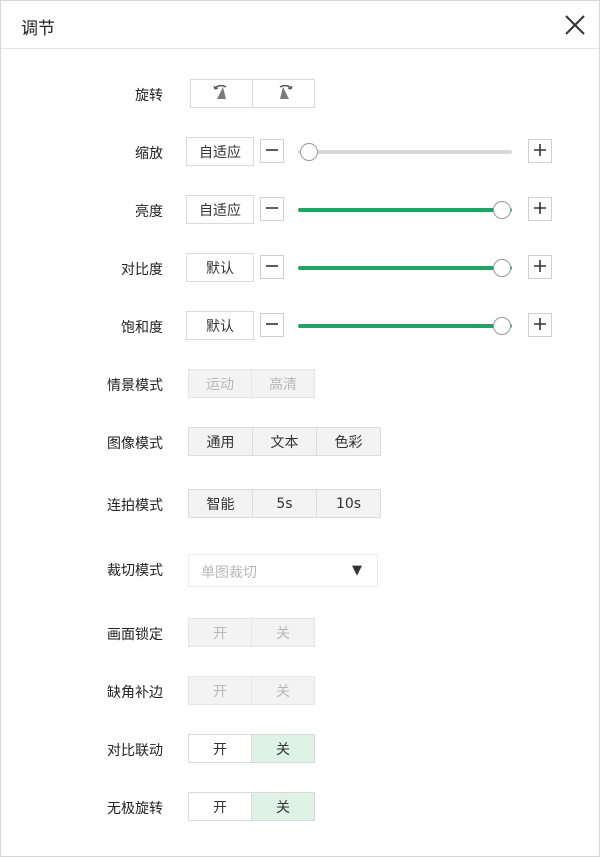 This screenshot has height=857, width=600. What do you see at coordinates (283, 570) in the screenshot?
I see `crop-mode-select: 单图裁切 ▼` at bounding box center [283, 570].